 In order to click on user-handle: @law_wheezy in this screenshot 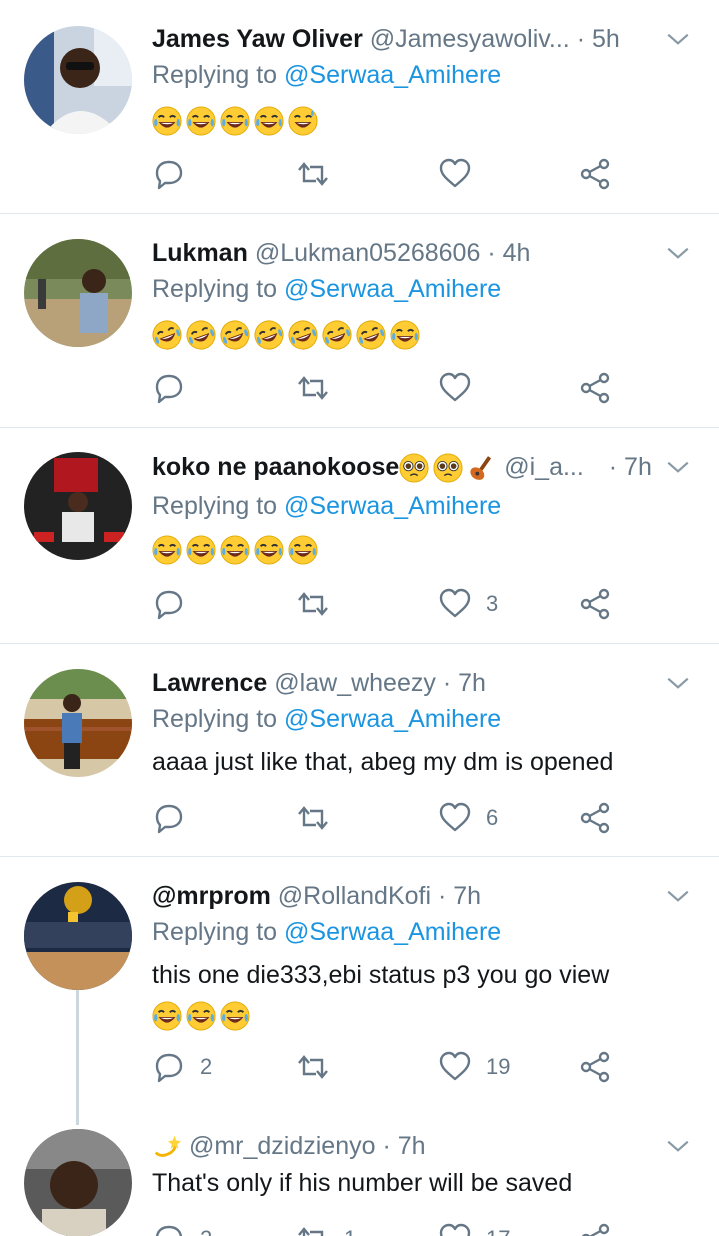, I will do `click(355, 683)`.